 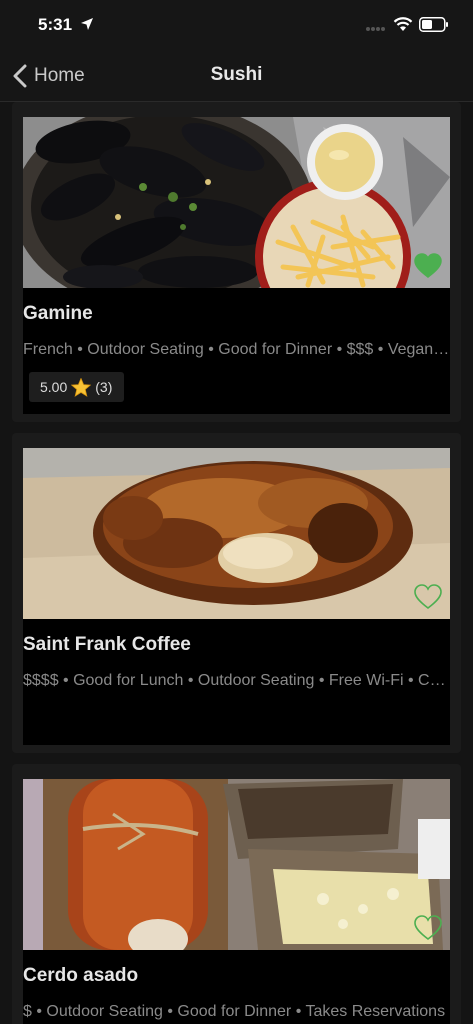 I want to click on page-title: Sushi, so click(x=236, y=74).